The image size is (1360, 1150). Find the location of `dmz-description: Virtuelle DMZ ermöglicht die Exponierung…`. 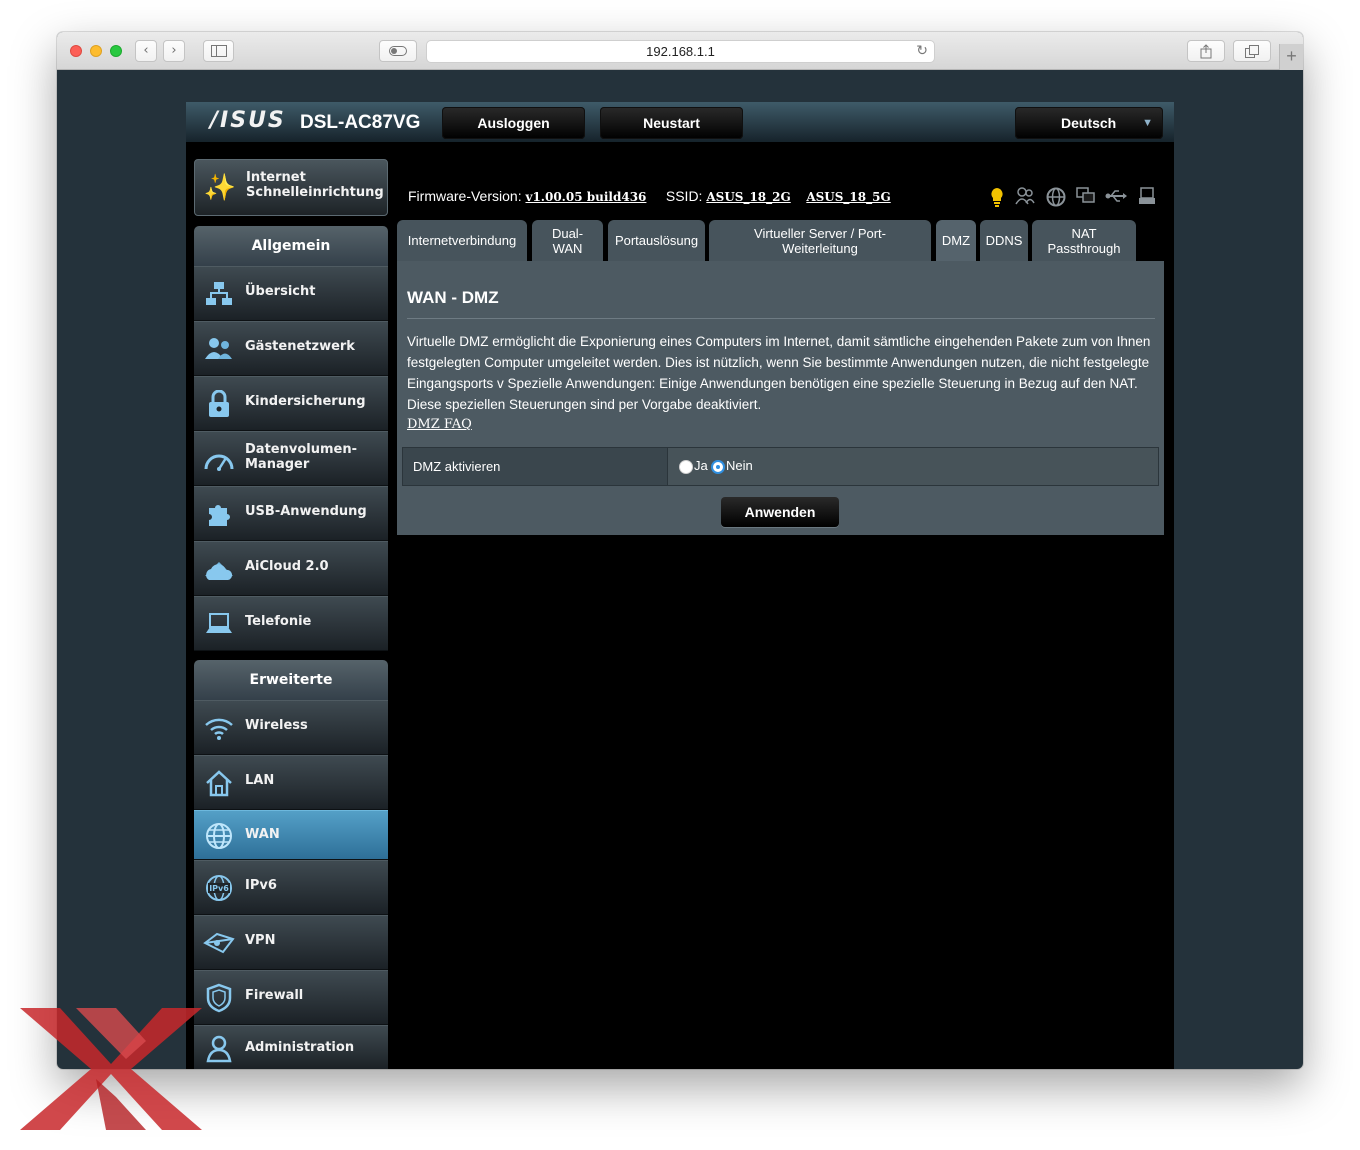

dmz-description: Virtuelle DMZ ermöglicht die Exponierung… is located at coordinates (779, 373).